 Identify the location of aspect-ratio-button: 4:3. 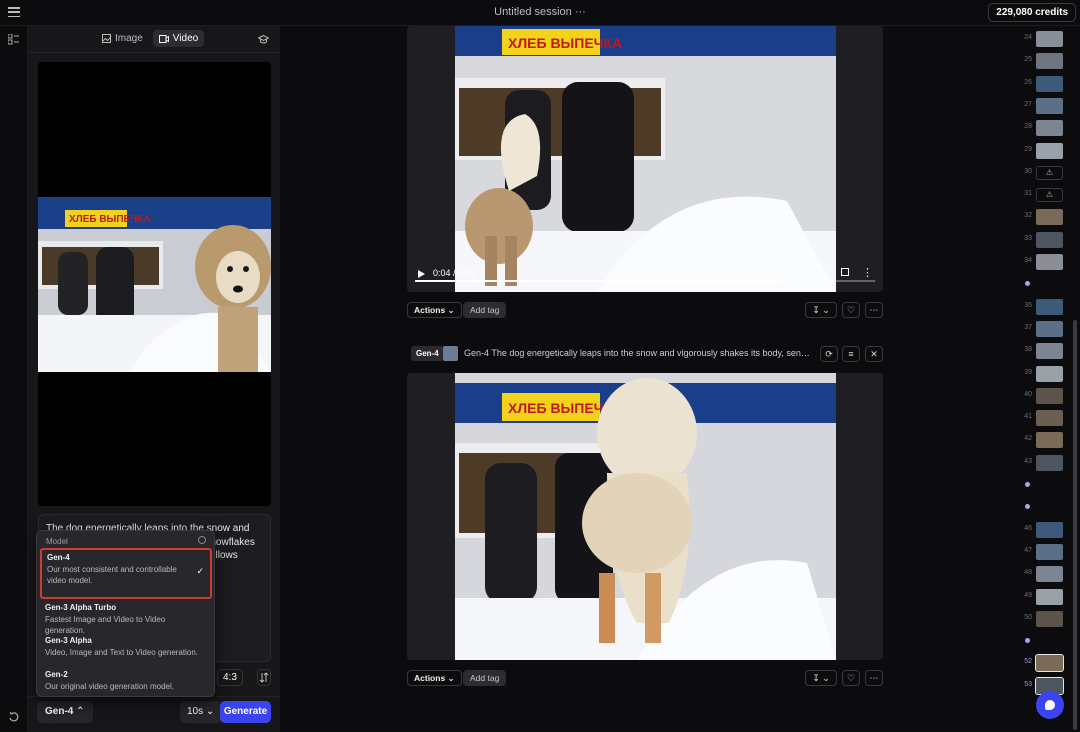
(230, 677).